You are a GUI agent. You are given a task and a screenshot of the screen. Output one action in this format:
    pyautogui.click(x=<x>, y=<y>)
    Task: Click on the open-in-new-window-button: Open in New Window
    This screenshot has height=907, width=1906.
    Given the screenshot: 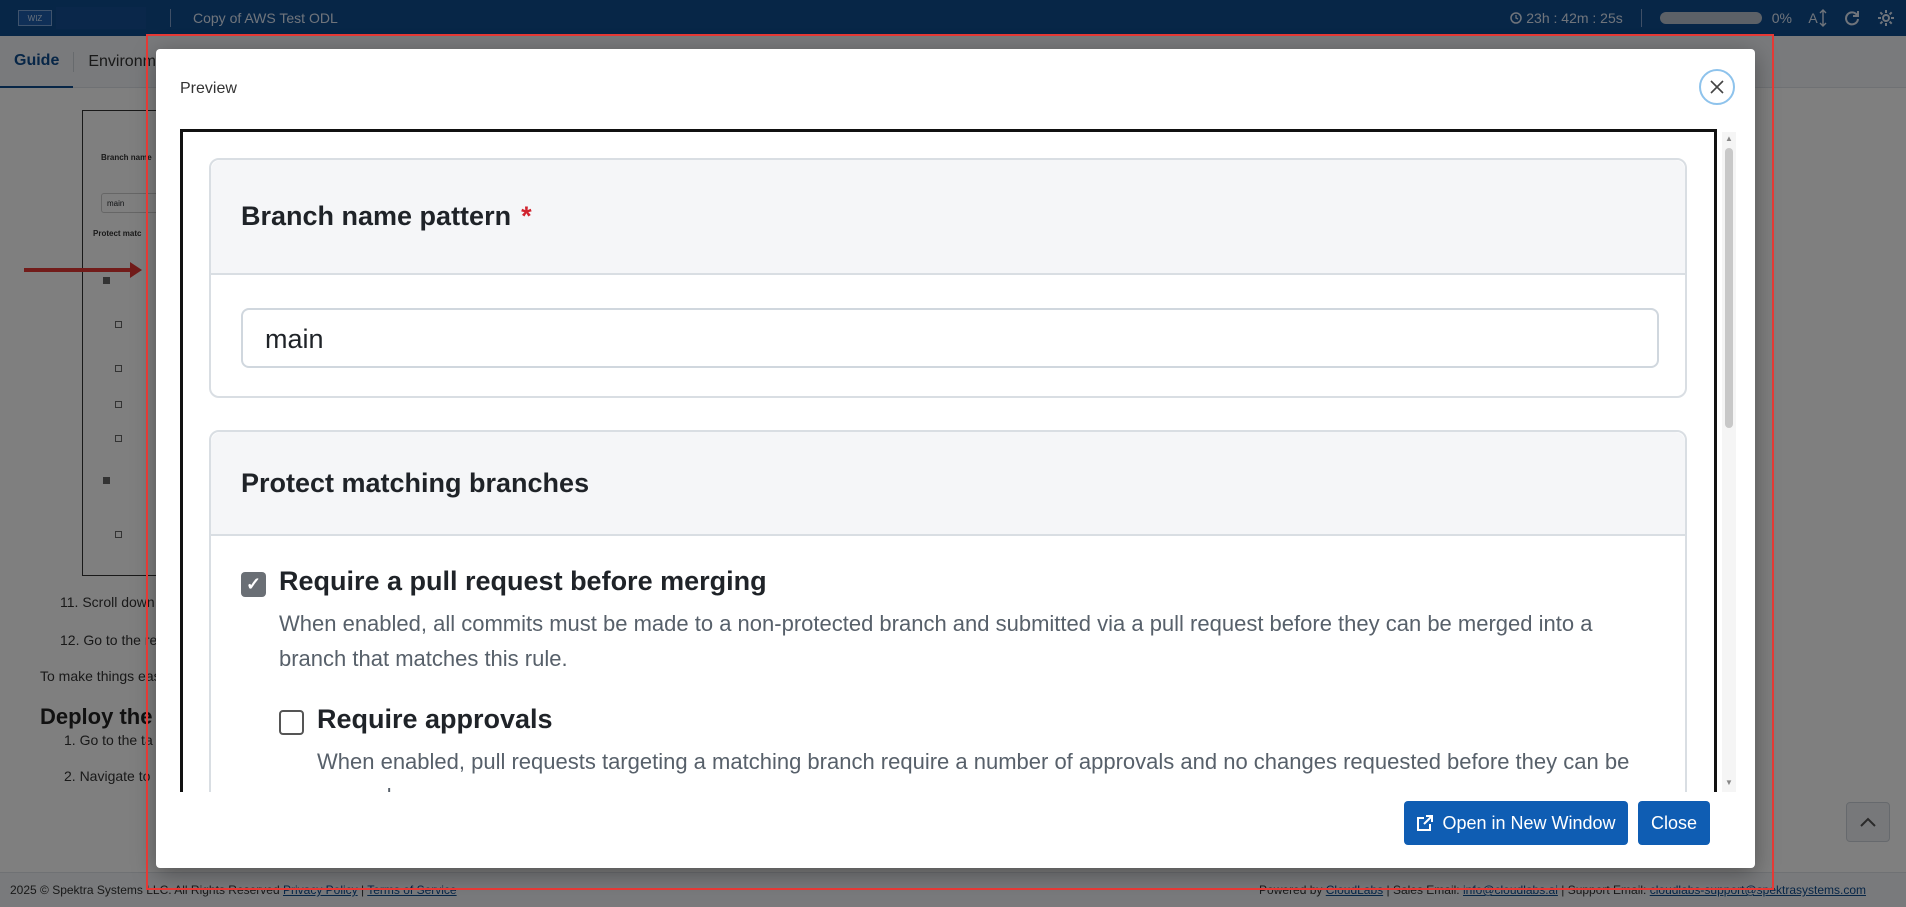 What is the action you would take?
    pyautogui.click(x=1516, y=823)
    